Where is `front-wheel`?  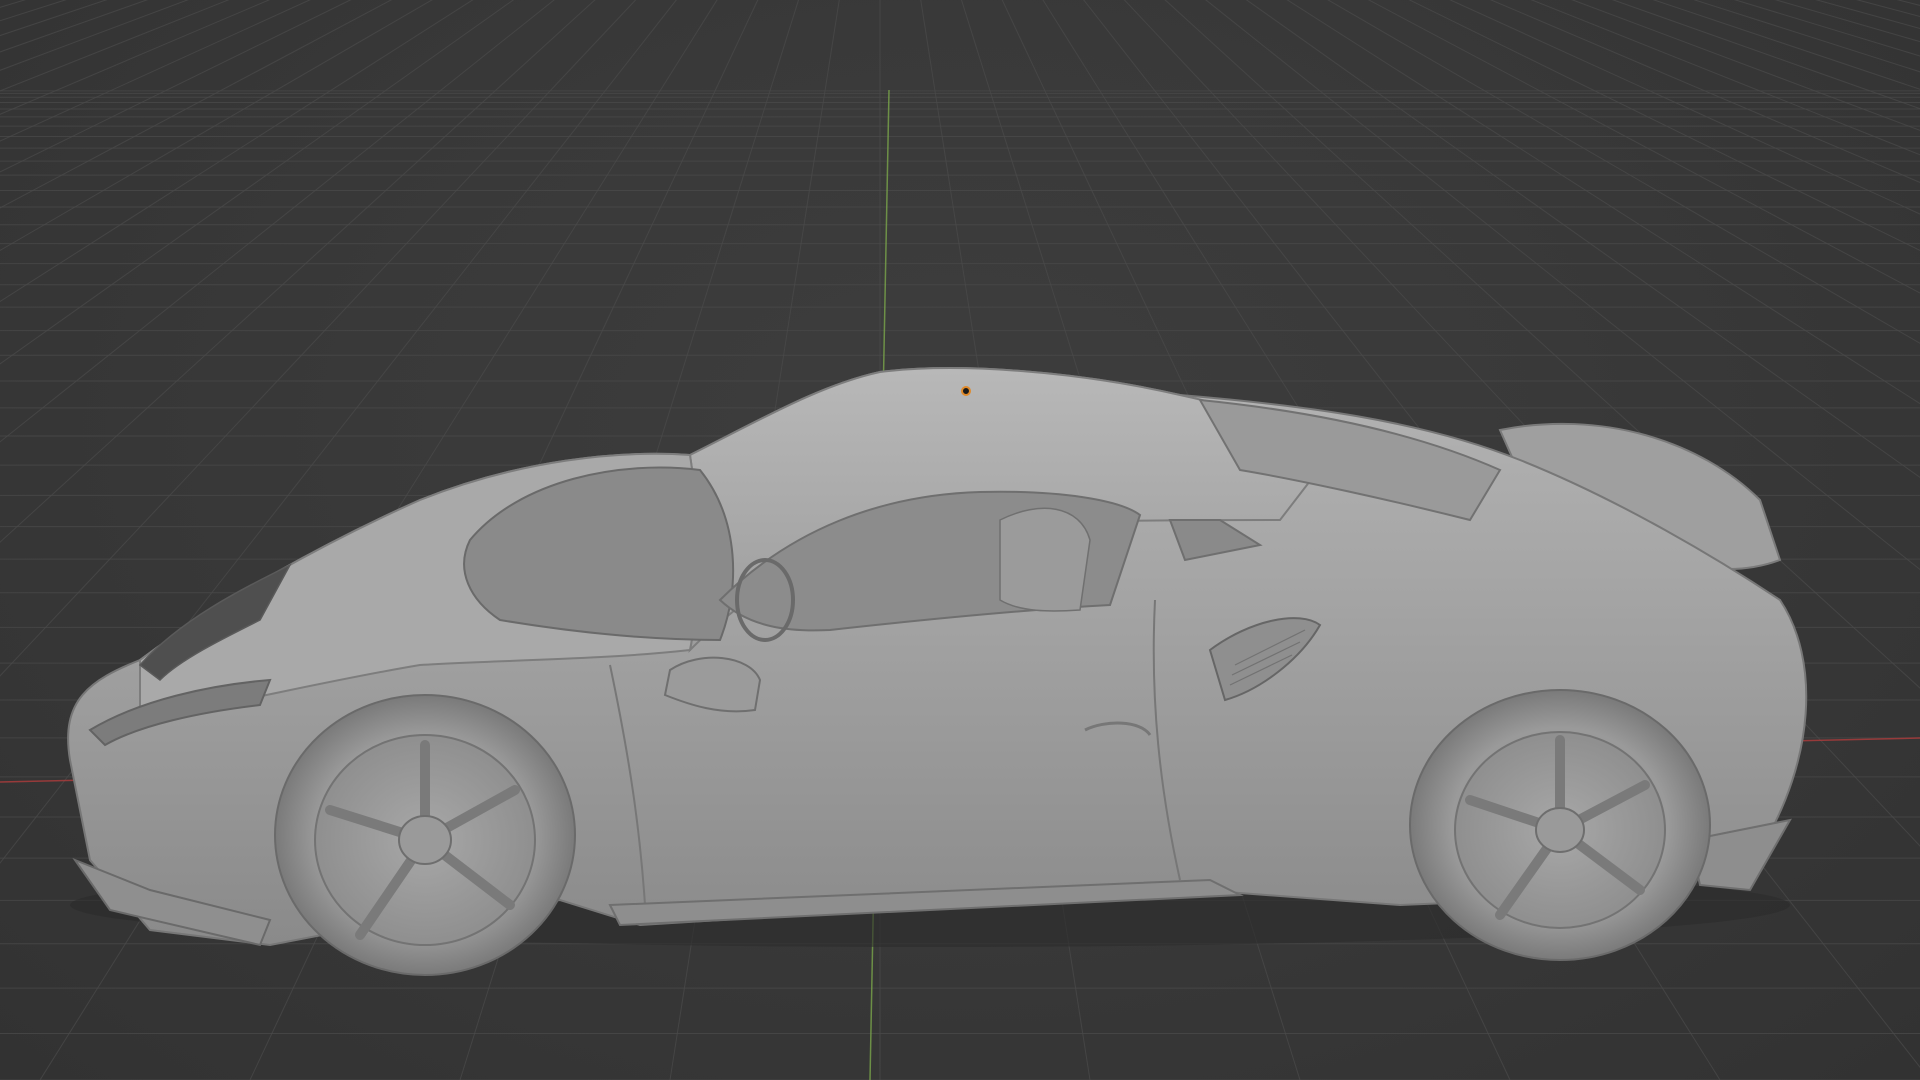
front-wheel is located at coordinates (425, 835).